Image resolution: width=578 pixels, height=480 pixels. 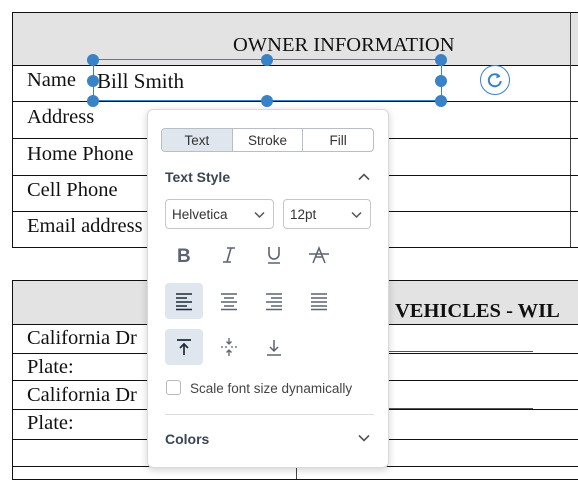 I want to click on row-label-cell-phone: Cell Phone, so click(x=72, y=190).